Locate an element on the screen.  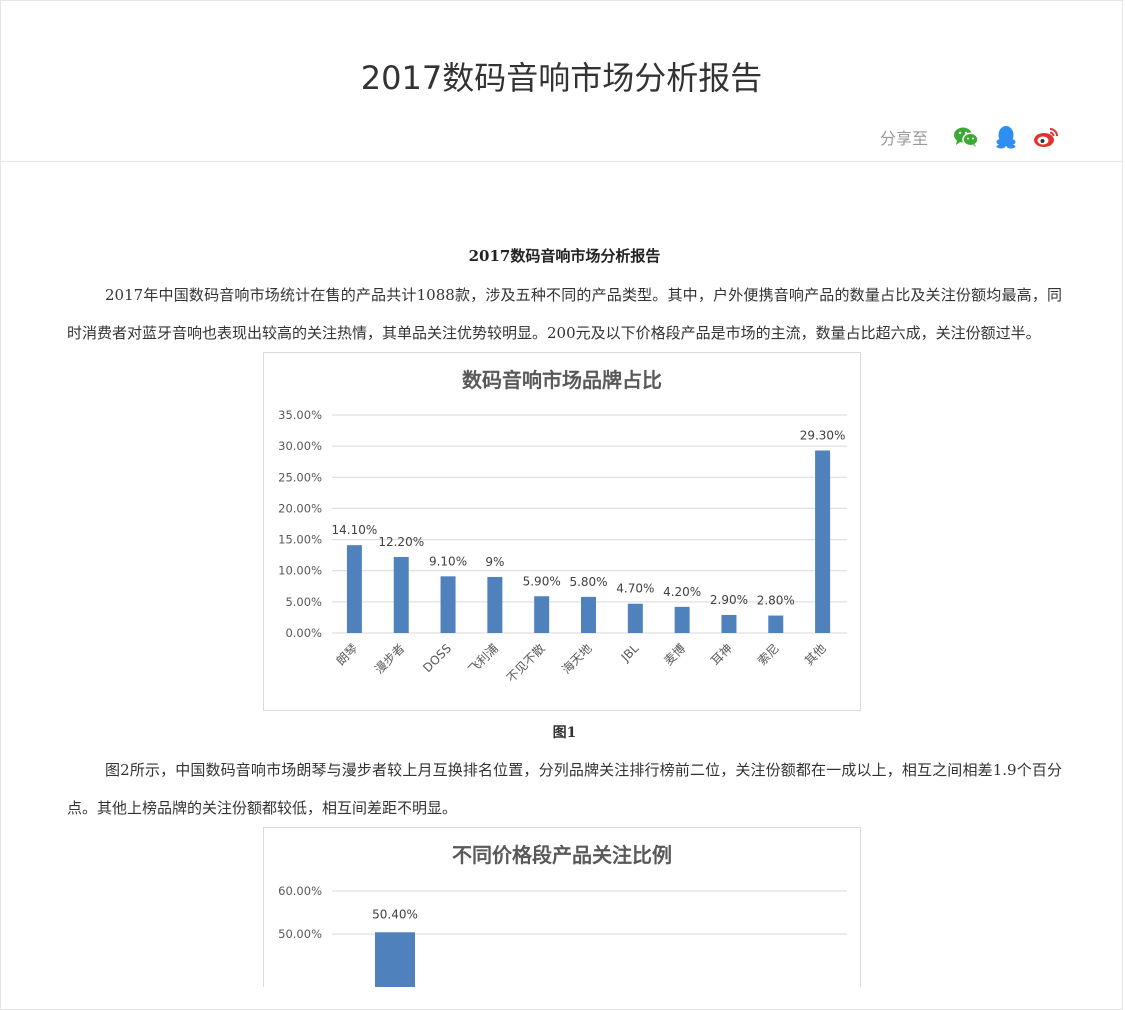
data-label: 50.40% is located at coordinates (395, 914).